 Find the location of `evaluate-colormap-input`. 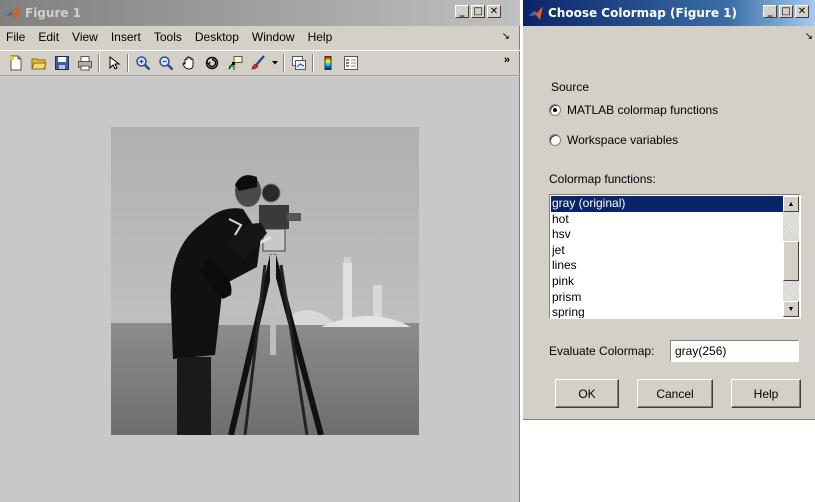

evaluate-colormap-input is located at coordinates (734, 351).